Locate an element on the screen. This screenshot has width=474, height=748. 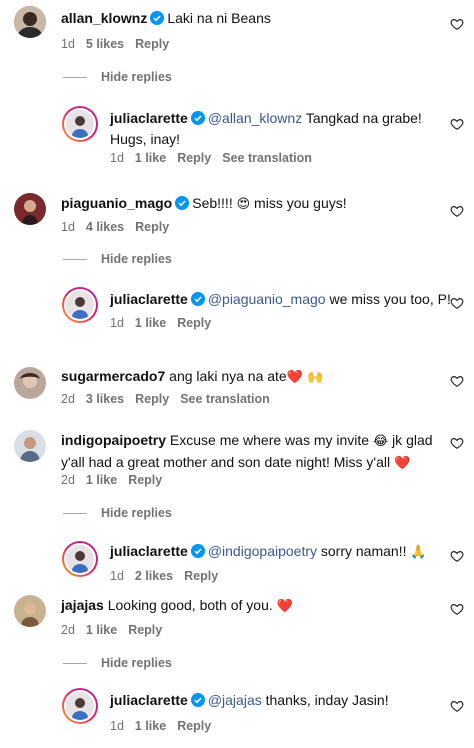
username: allan_klownz is located at coordinates (104, 18).